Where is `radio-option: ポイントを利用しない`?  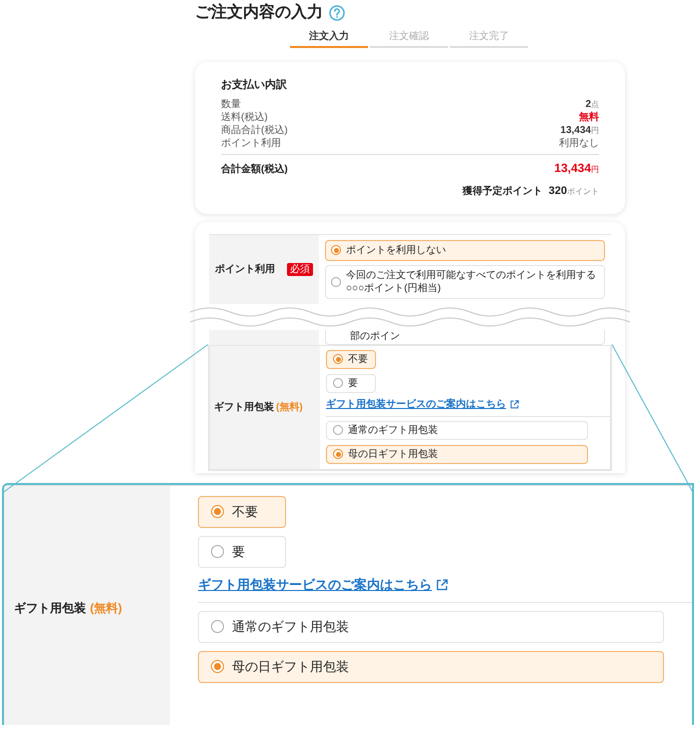
radio-option: ポイントを利用しない is located at coordinates (465, 250).